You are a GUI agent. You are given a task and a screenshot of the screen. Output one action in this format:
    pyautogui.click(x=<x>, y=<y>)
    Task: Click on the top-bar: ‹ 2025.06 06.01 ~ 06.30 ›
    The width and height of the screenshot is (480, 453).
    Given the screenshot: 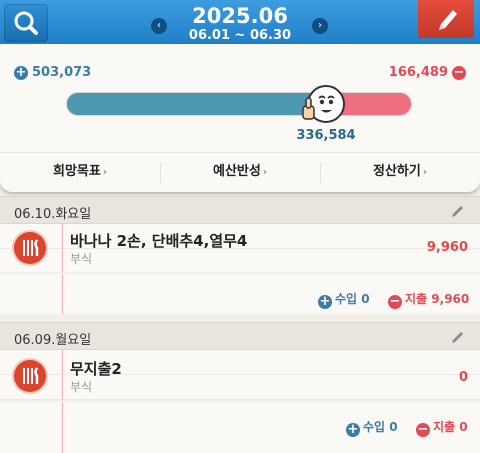 What is the action you would take?
    pyautogui.click(x=240, y=22)
    